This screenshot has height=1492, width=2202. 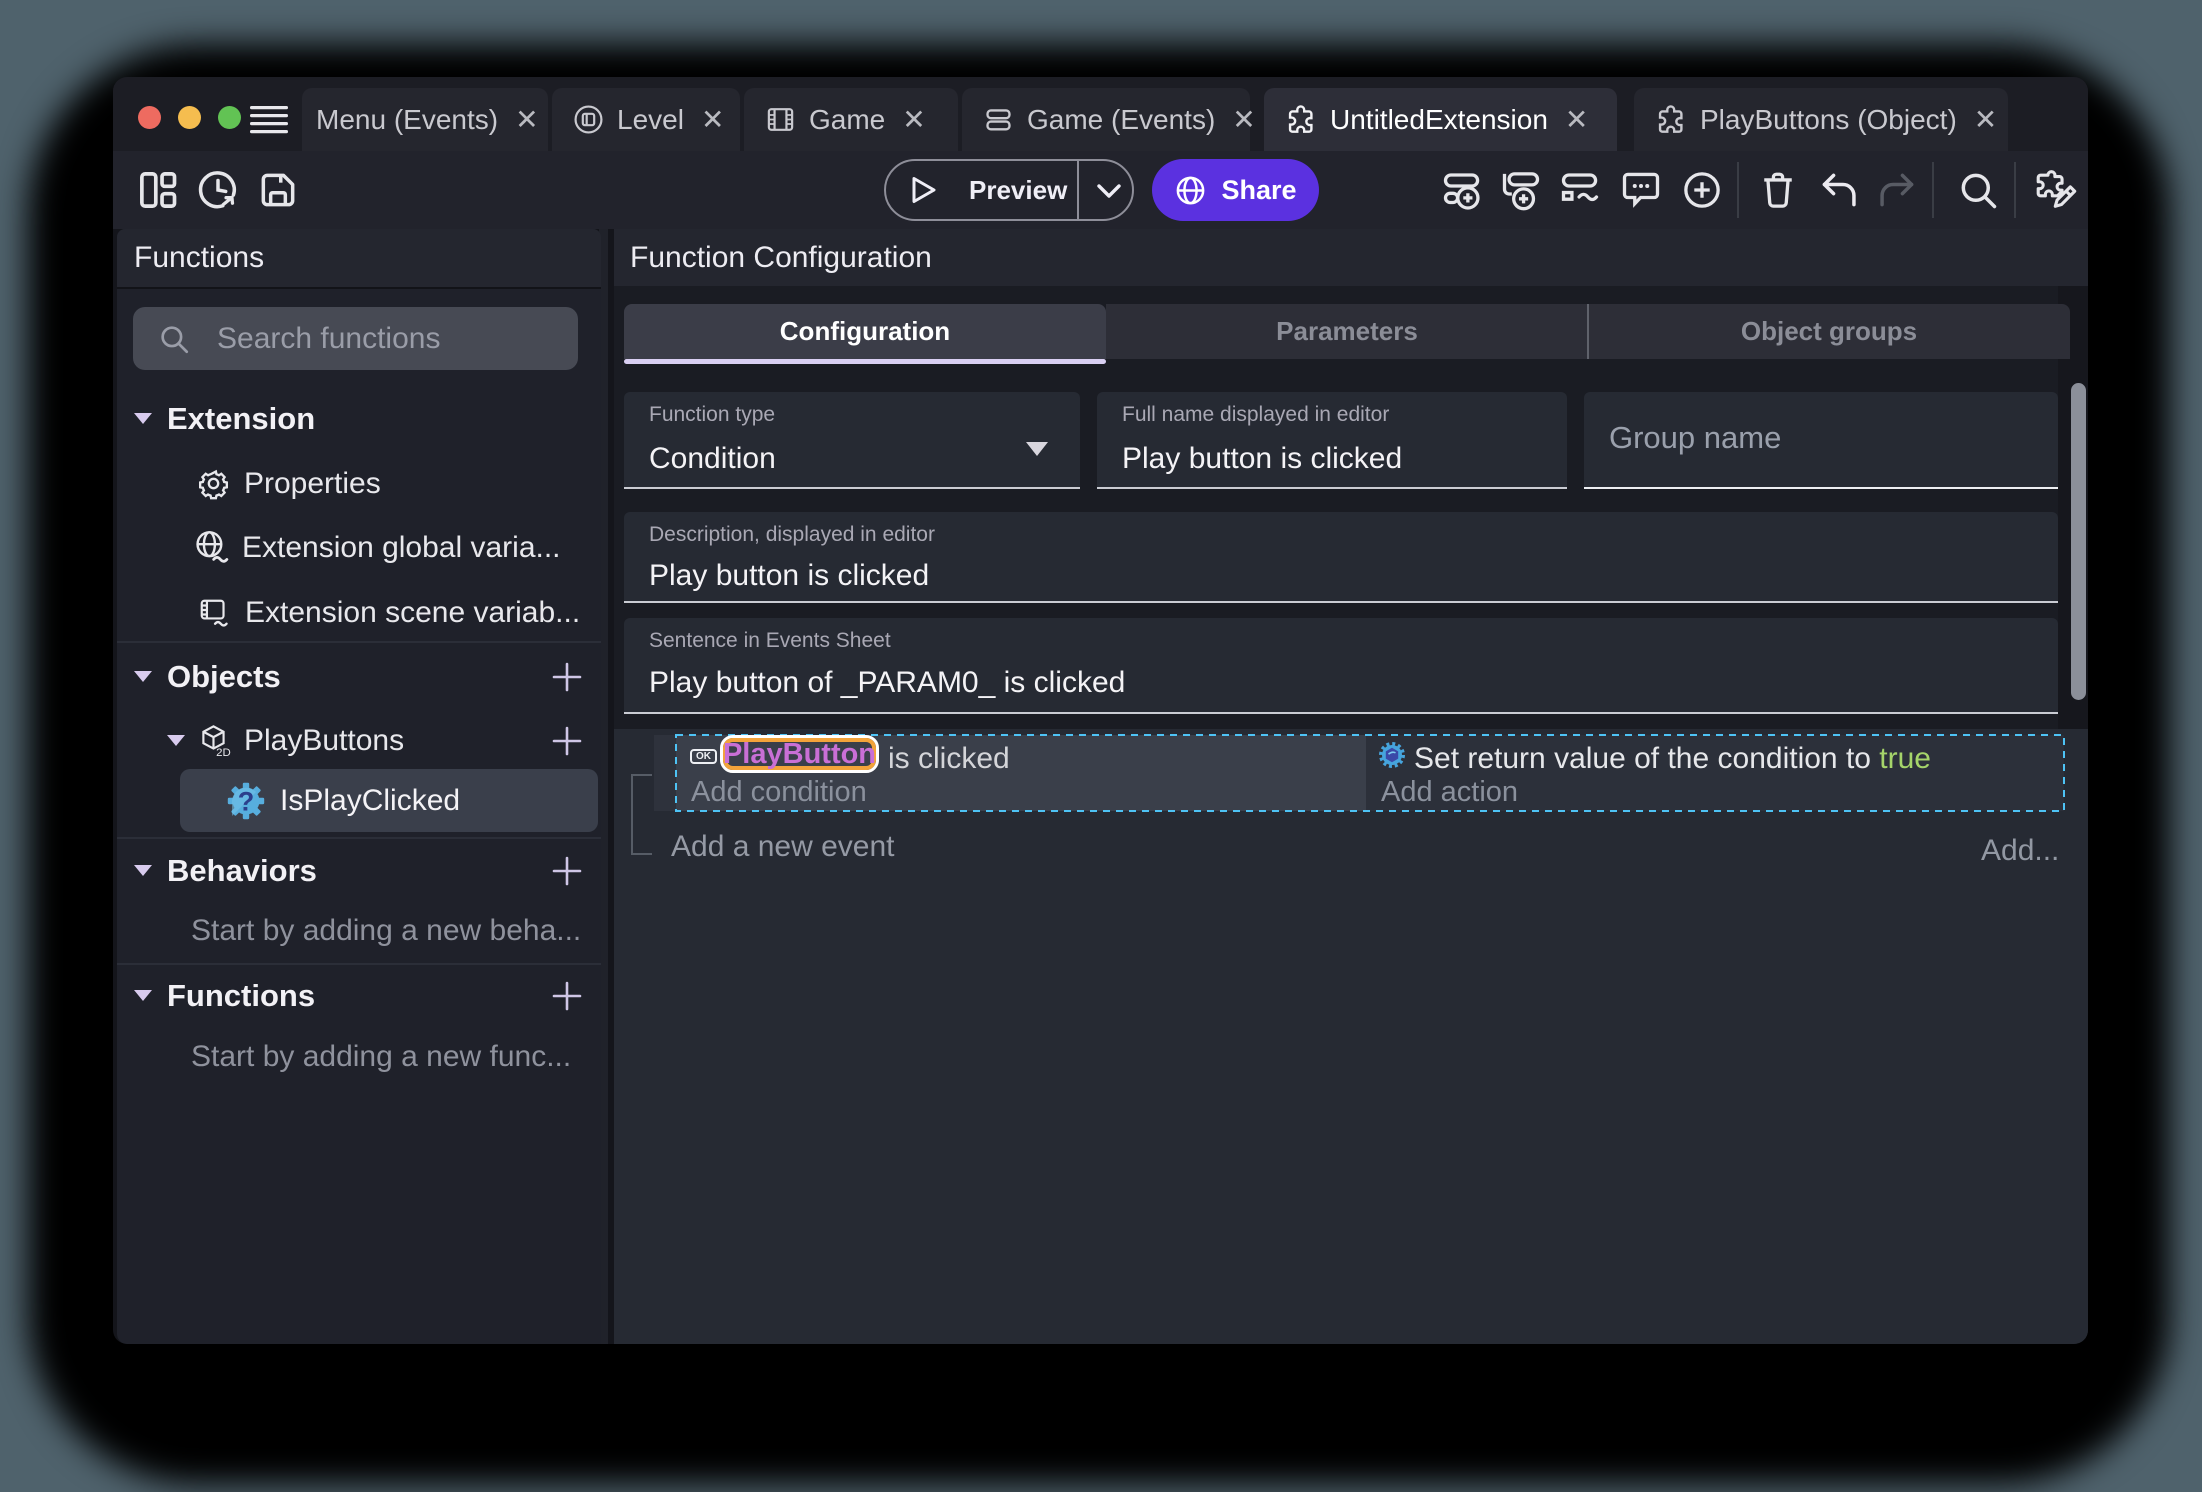 What do you see at coordinates (223, 752) in the screenshot?
I see `svg-text: 2D` at bounding box center [223, 752].